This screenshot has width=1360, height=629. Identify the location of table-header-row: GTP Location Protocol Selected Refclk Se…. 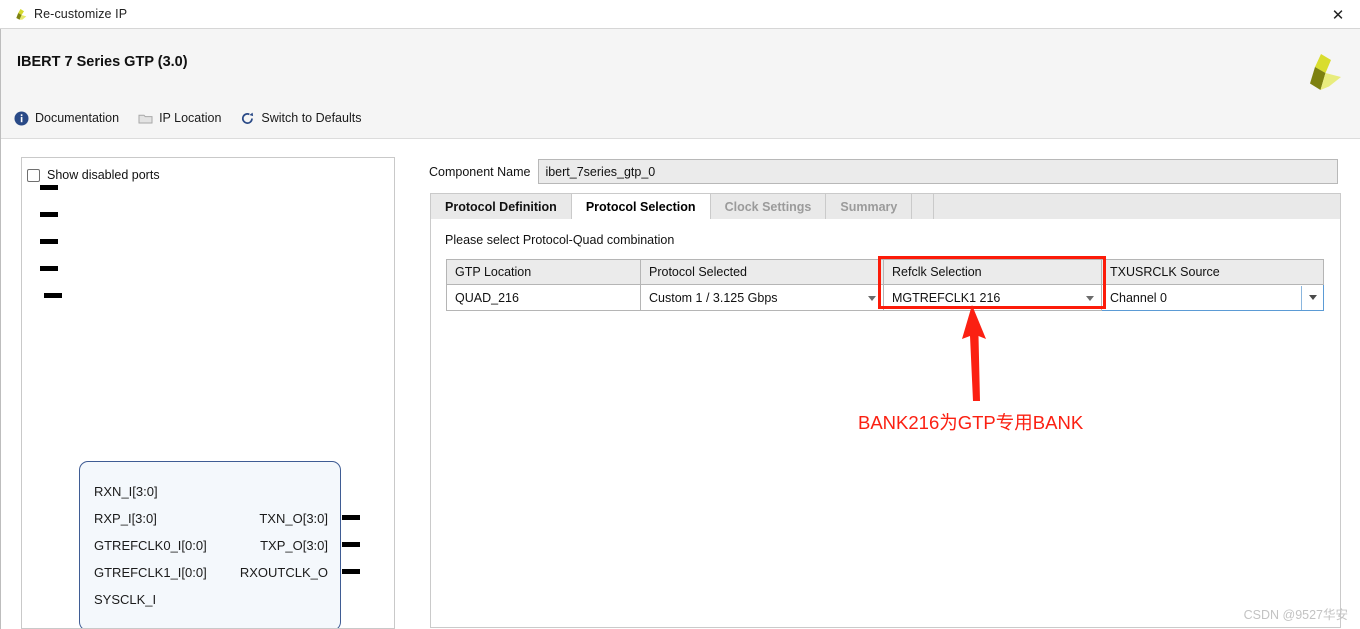
(885, 272).